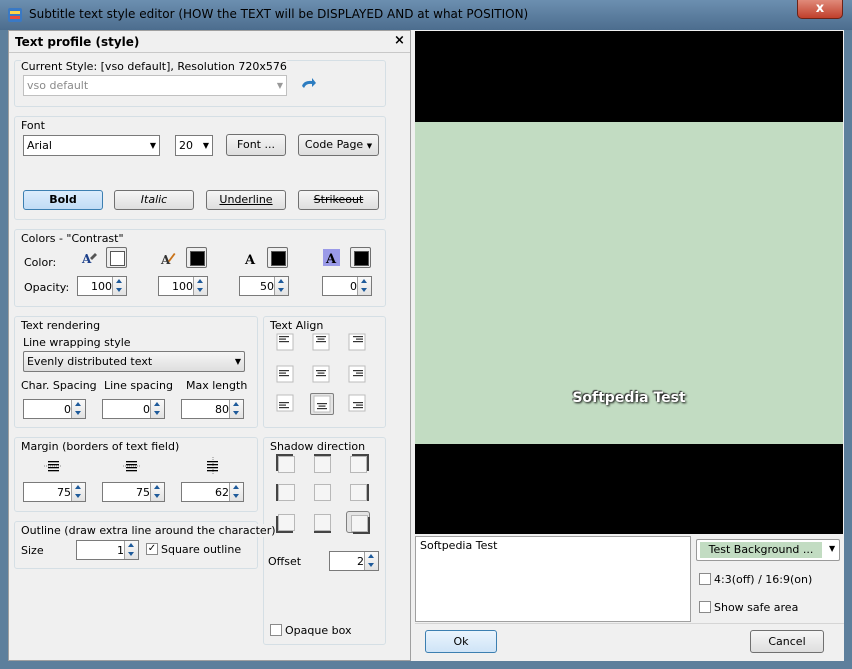 The width and height of the screenshot is (852, 669). What do you see at coordinates (251, 259) in the screenshot?
I see `text-shadow-icon: A` at bounding box center [251, 259].